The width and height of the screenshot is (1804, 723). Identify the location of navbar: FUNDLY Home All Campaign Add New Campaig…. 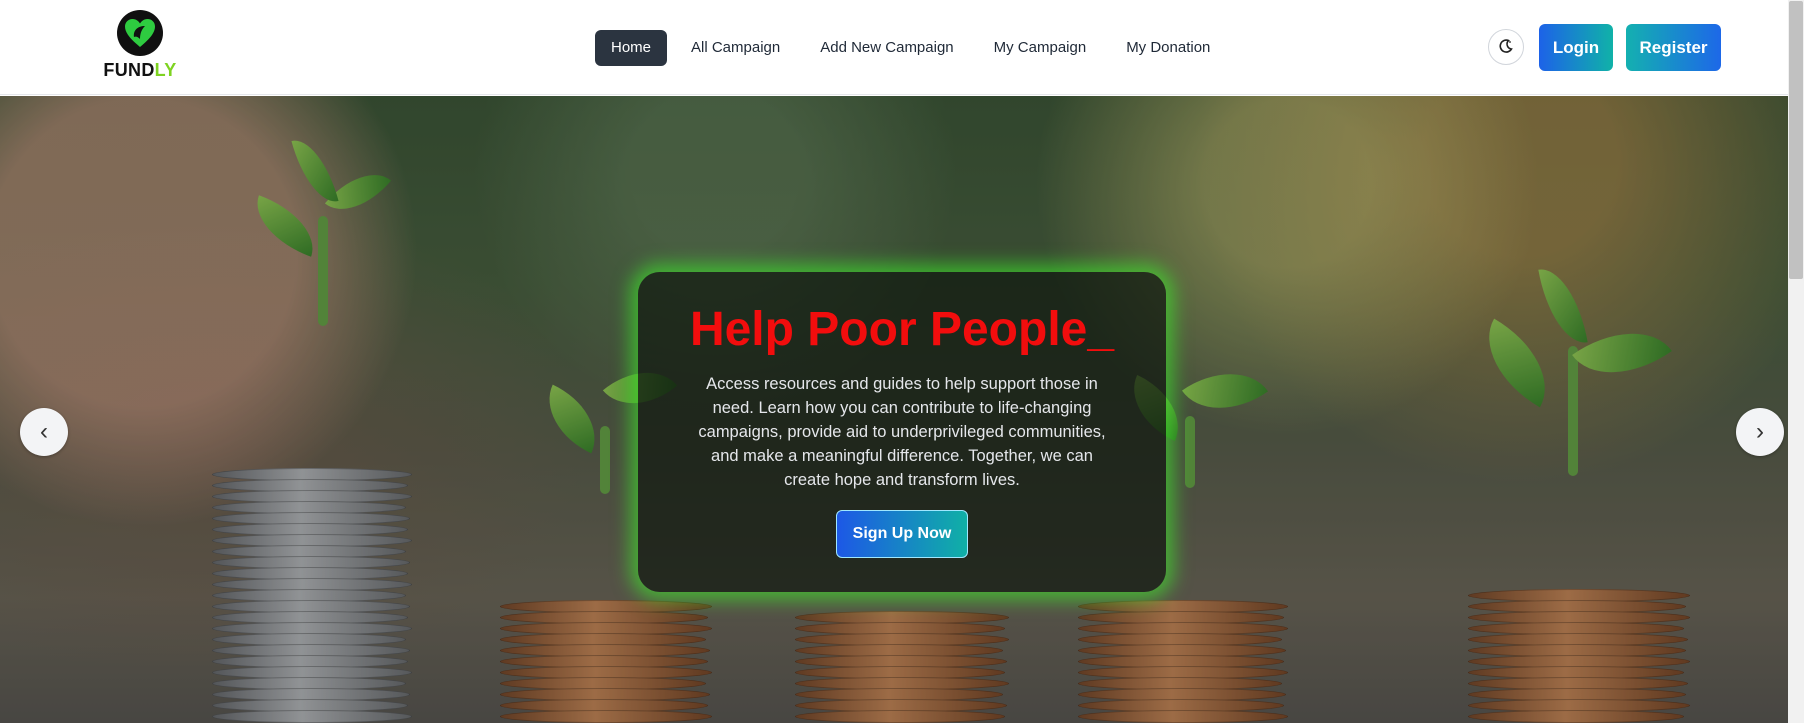
(894, 47).